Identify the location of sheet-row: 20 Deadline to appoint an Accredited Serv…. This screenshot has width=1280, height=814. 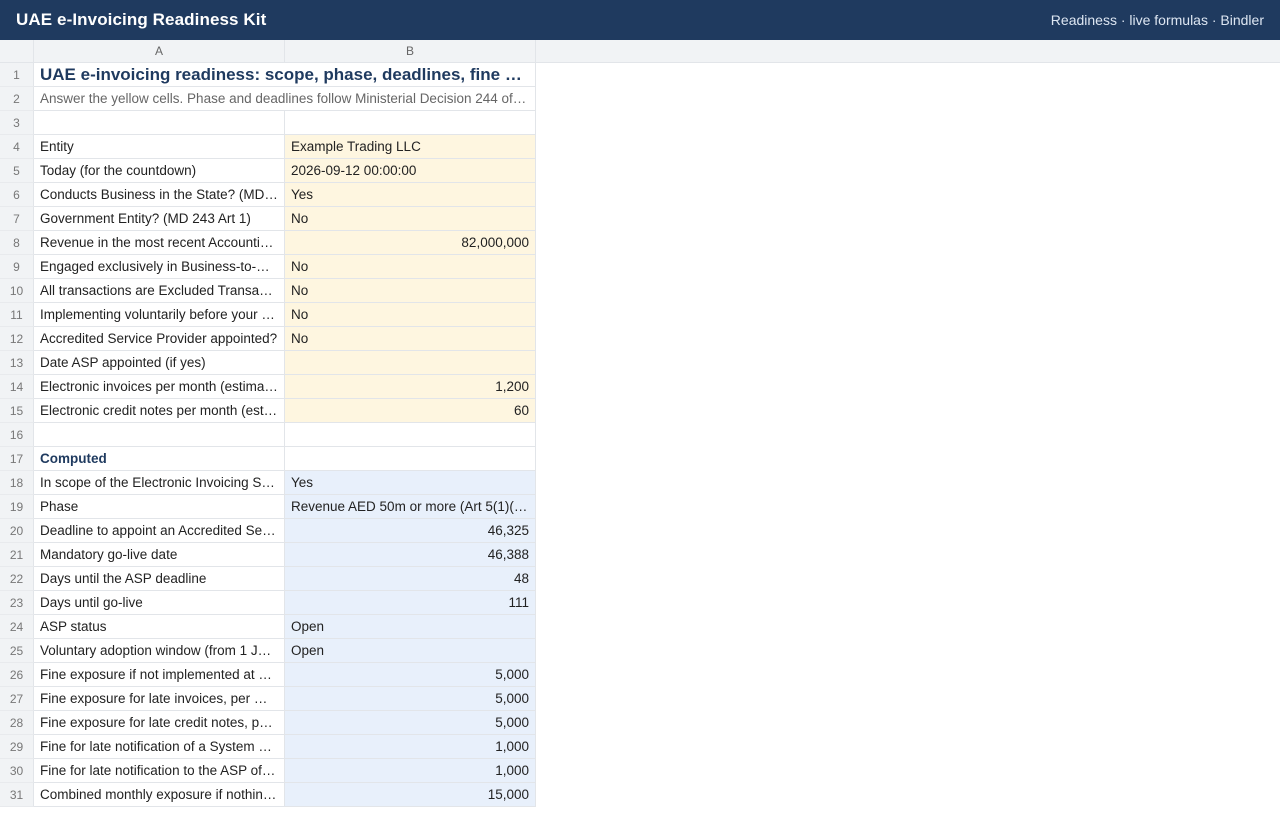
(640, 531).